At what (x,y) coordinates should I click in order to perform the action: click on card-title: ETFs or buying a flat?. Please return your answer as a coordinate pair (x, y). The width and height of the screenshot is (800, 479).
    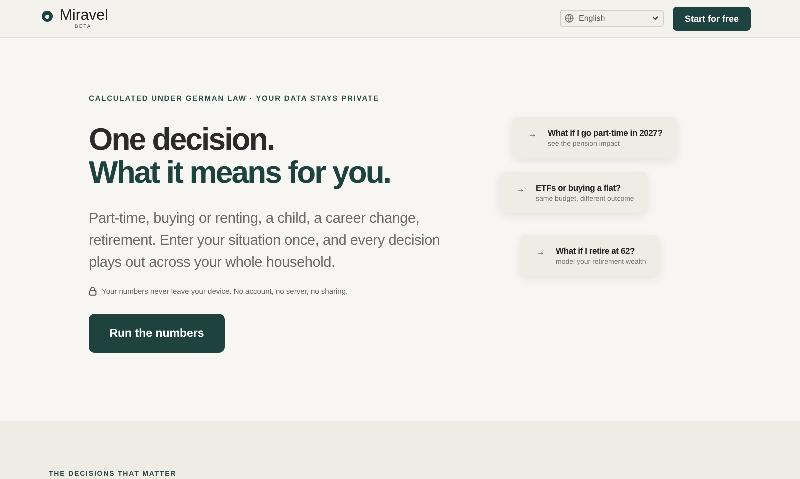
    Looking at the image, I should click on (579, 188).